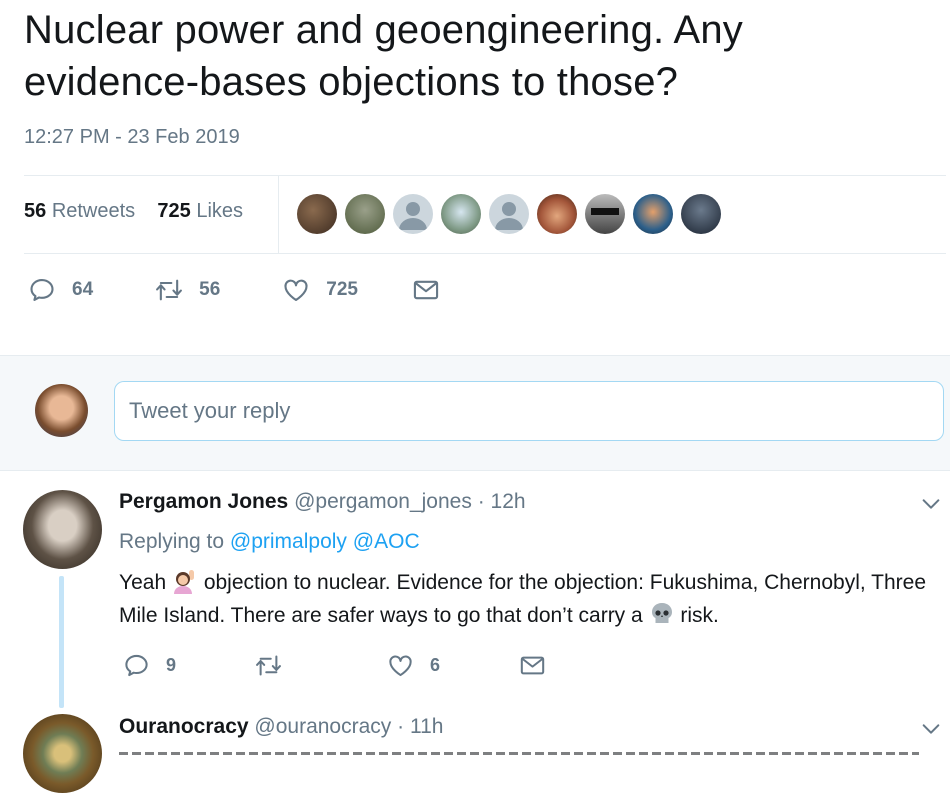  What do you see at coordinates (203, 501) in the screenshot?
I see `user-name: Pergamon Jones` at bounding box center [203, 501].